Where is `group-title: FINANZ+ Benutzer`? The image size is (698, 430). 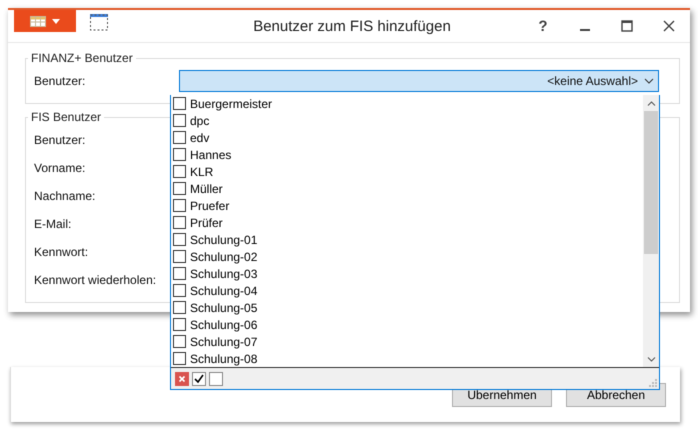 group-title: FINANZ+ Benutzer is located at coordinates (82, 58).